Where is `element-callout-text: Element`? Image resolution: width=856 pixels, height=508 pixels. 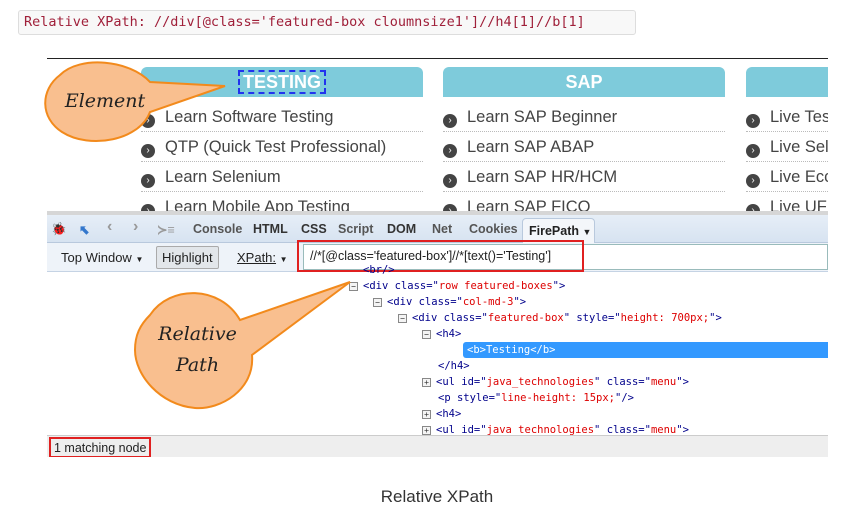
element-callout-text: Element is located at coordinates (105, 101).